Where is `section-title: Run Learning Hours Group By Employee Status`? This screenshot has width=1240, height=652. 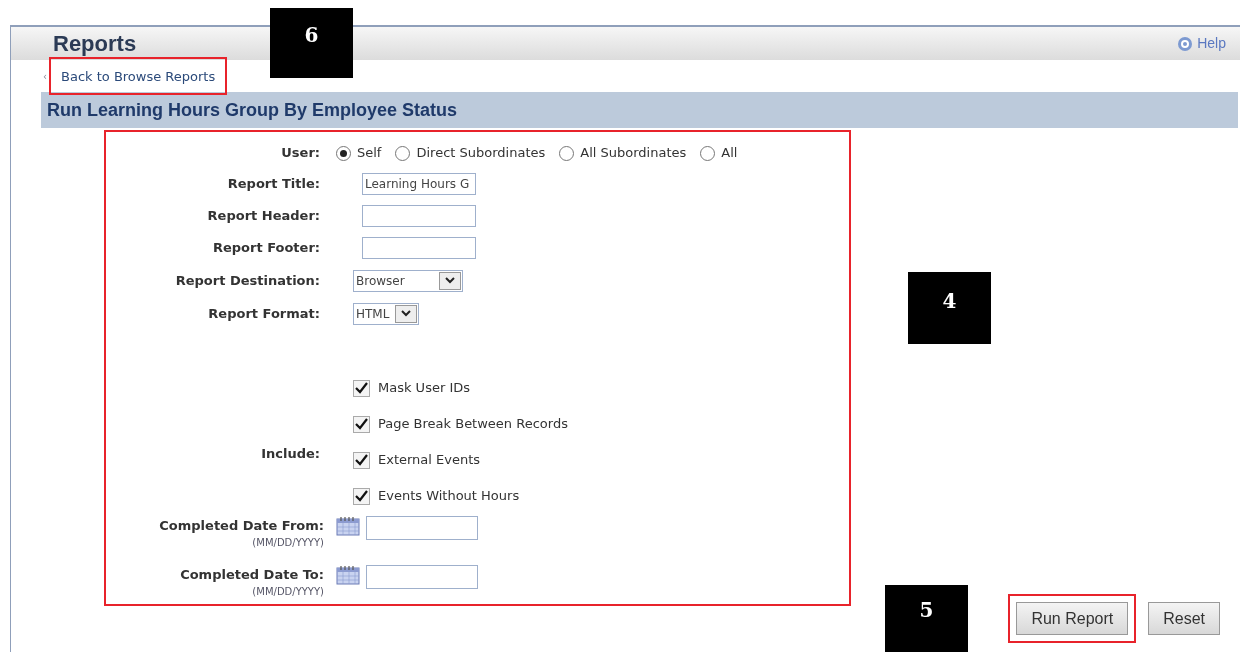 section-title: Run Learning Hours Group By Employee Status is located at coordinates (252, 110).